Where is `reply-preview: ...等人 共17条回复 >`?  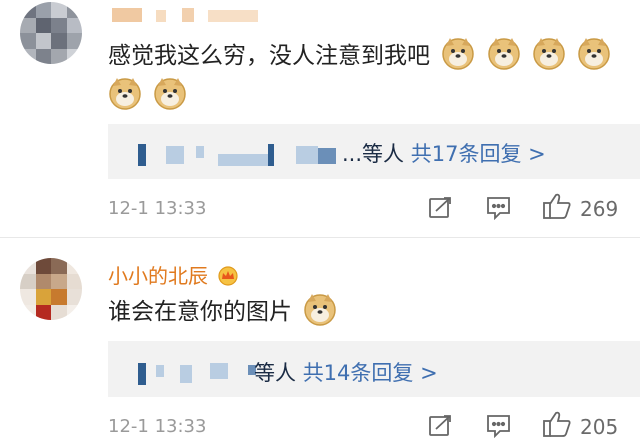
reply-preview: ...等人 共17条回复 > is located at coordinates (374, 151).